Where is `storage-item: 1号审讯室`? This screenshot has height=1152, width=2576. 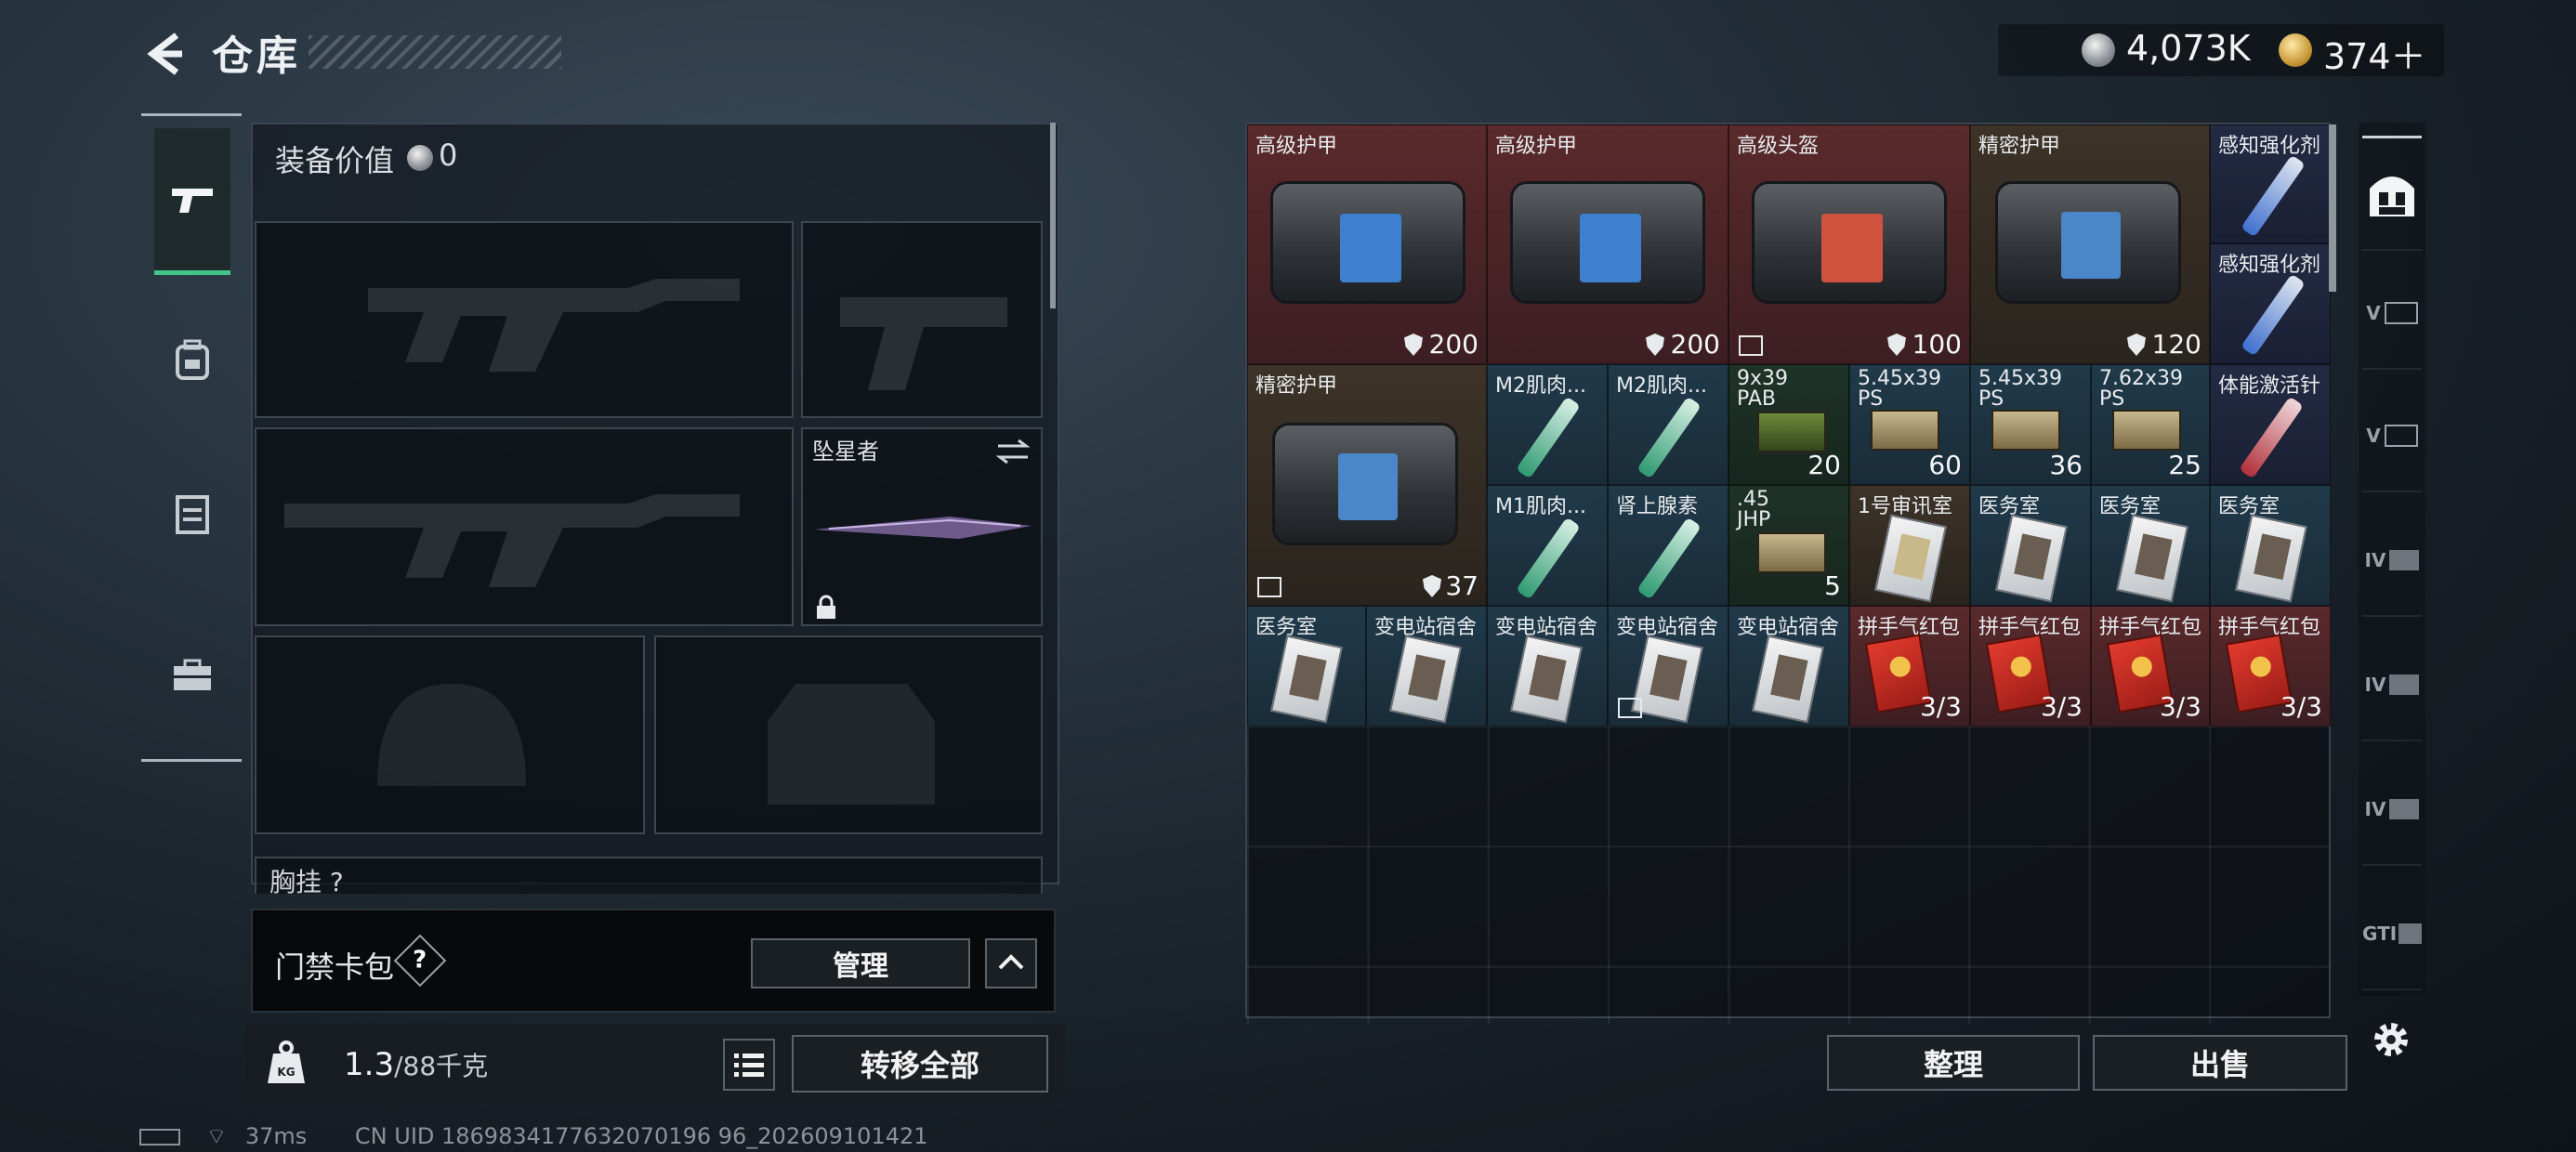 storage-item: 1号审讯室 is located at coordinates (1909, 545).